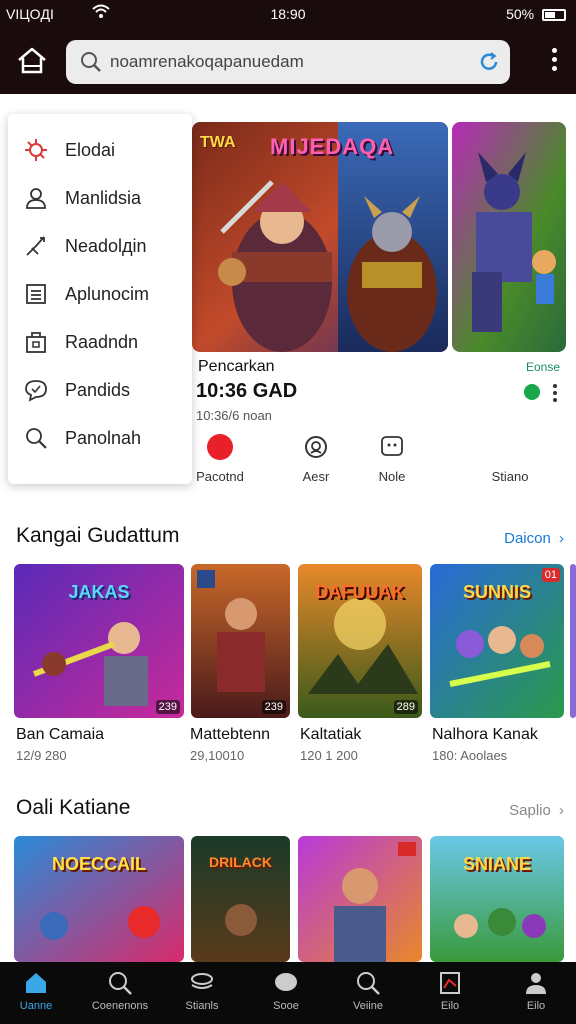  What do you see at coordinates (316, 459) in the screenshot?
I see `action-aesr: Aesr` at bounding box center [316, 459].